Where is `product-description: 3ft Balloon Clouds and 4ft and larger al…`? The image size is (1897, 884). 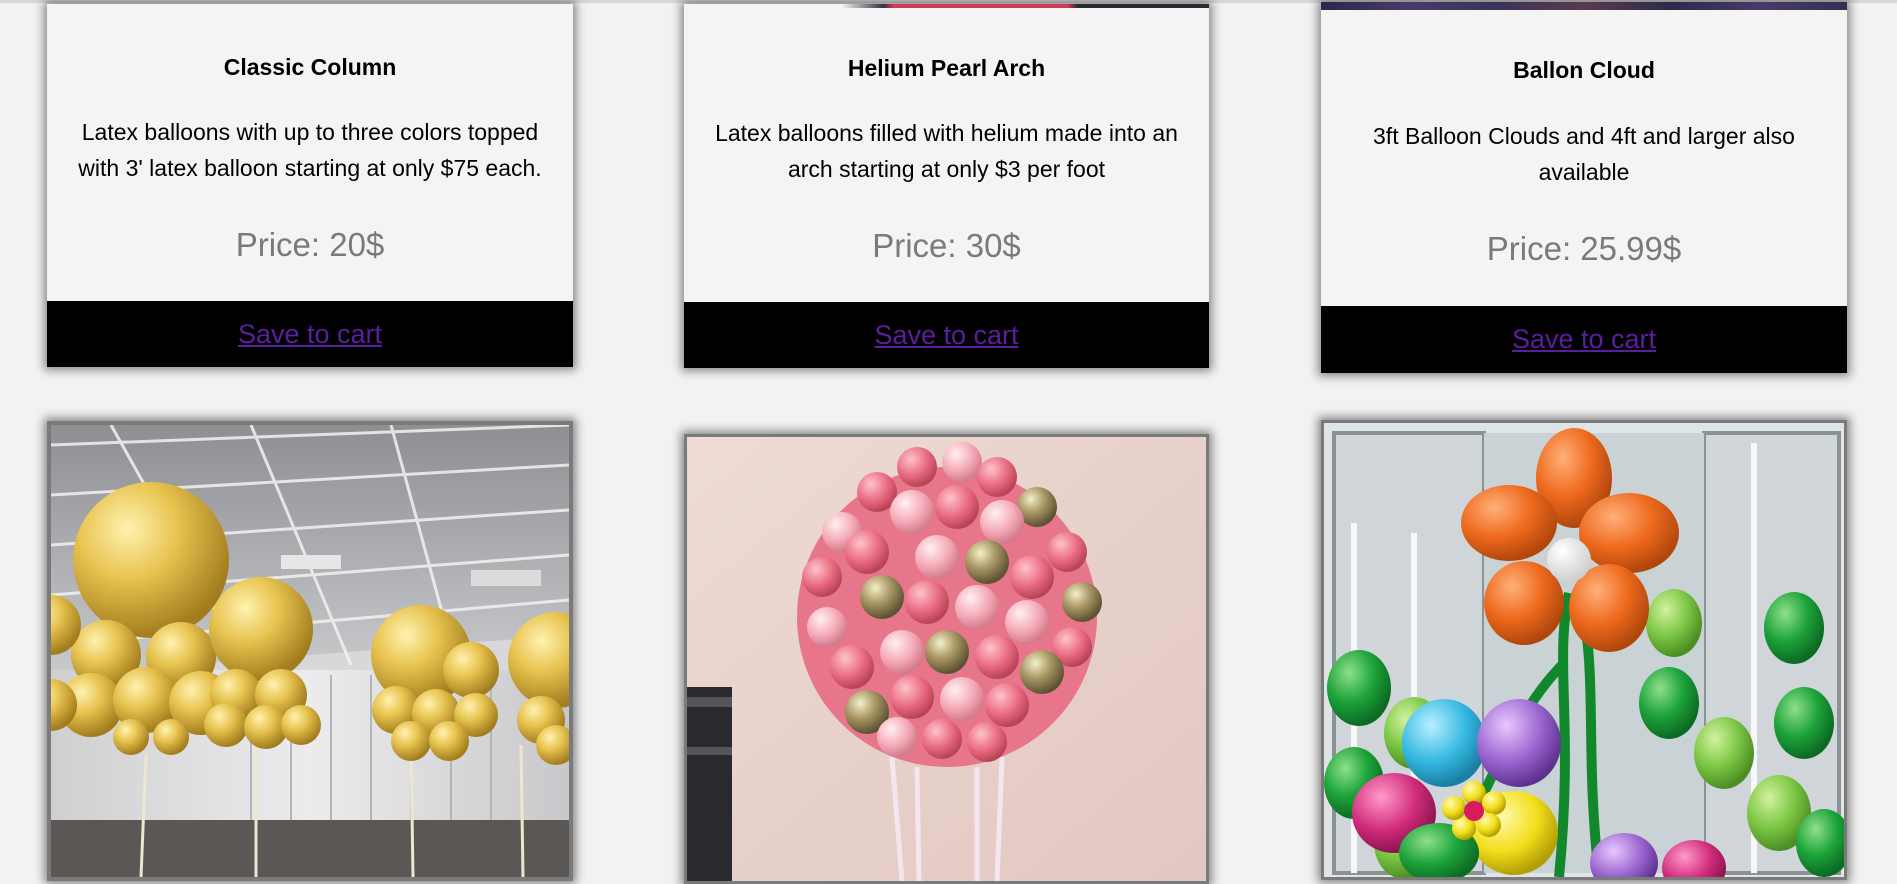
product-description: 3ft Balloon Clouds and 4ft and larger al… is located at coordinates (1584, 154).